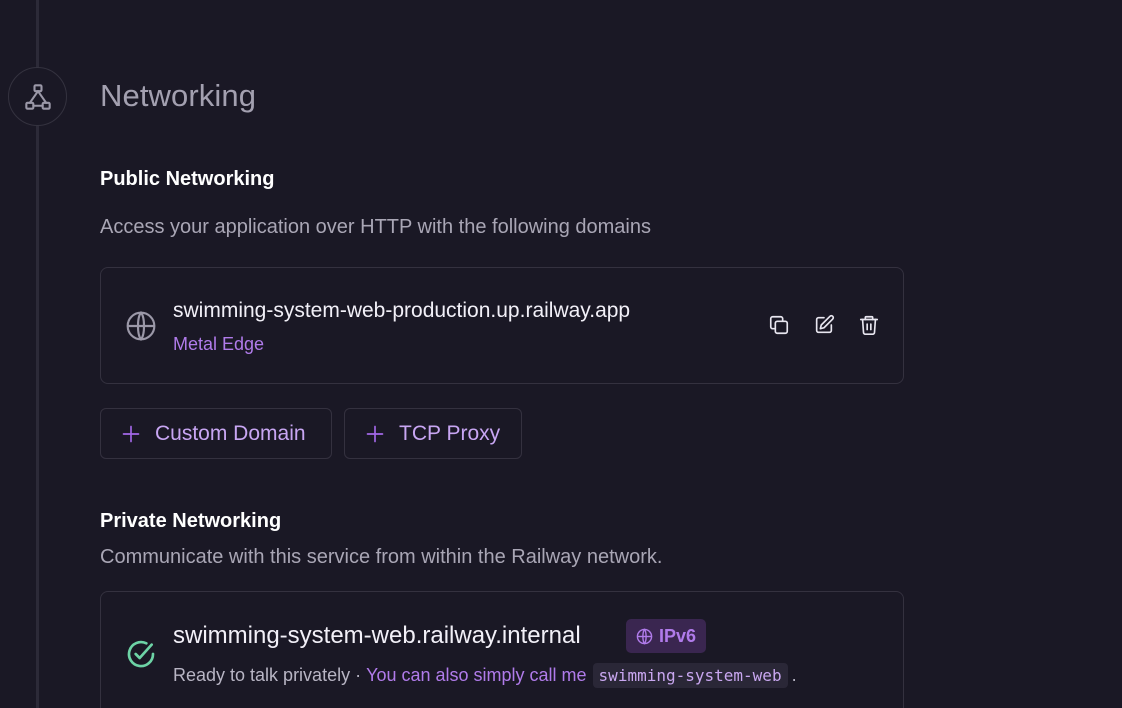 The width and height of the screenshot is (1122, 708). I want to click on edit-icon, so click(824, 325).